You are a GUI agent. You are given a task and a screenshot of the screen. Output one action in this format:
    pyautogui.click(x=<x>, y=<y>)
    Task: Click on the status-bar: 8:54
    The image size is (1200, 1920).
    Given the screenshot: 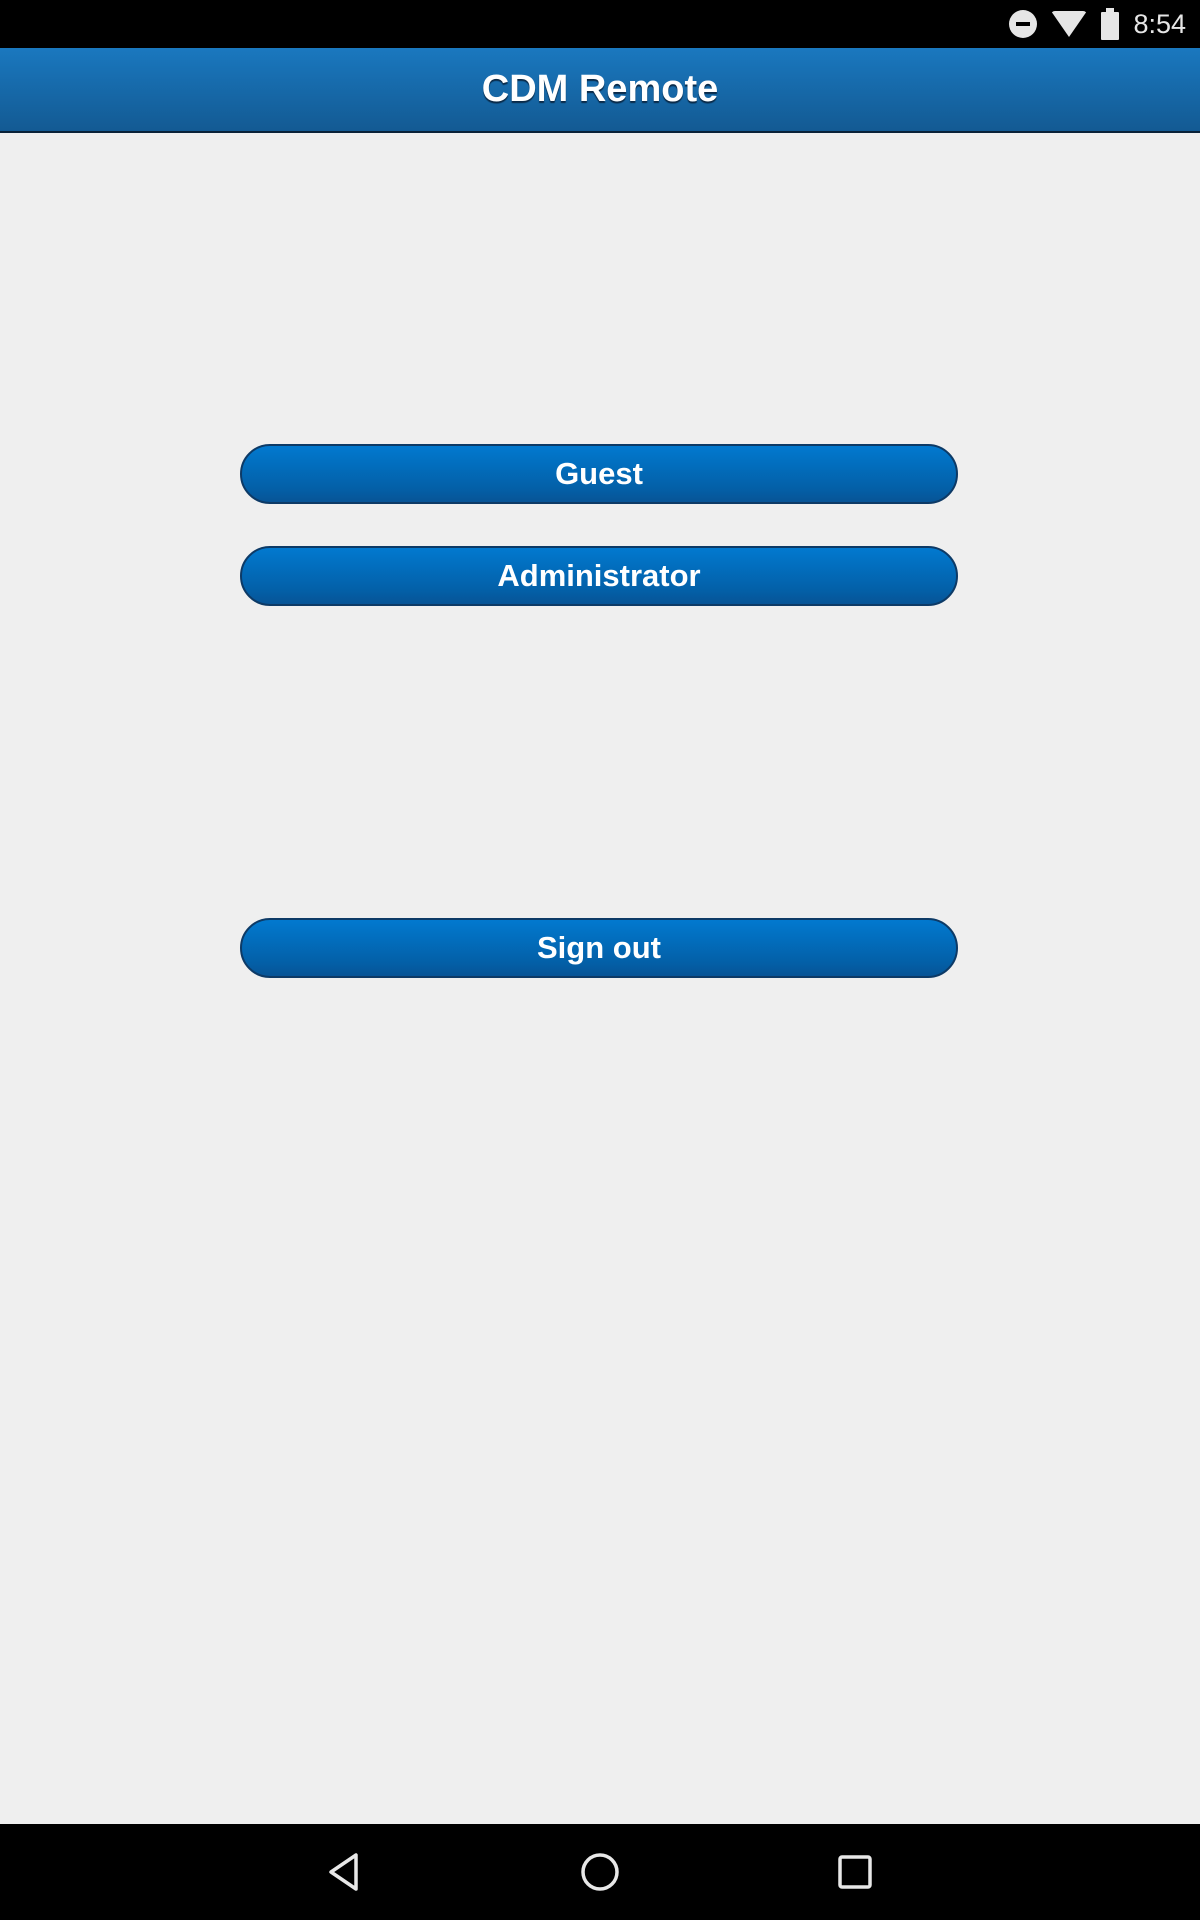 What is the action you would take?
    pyautogui.click(x=600, y=24)
    